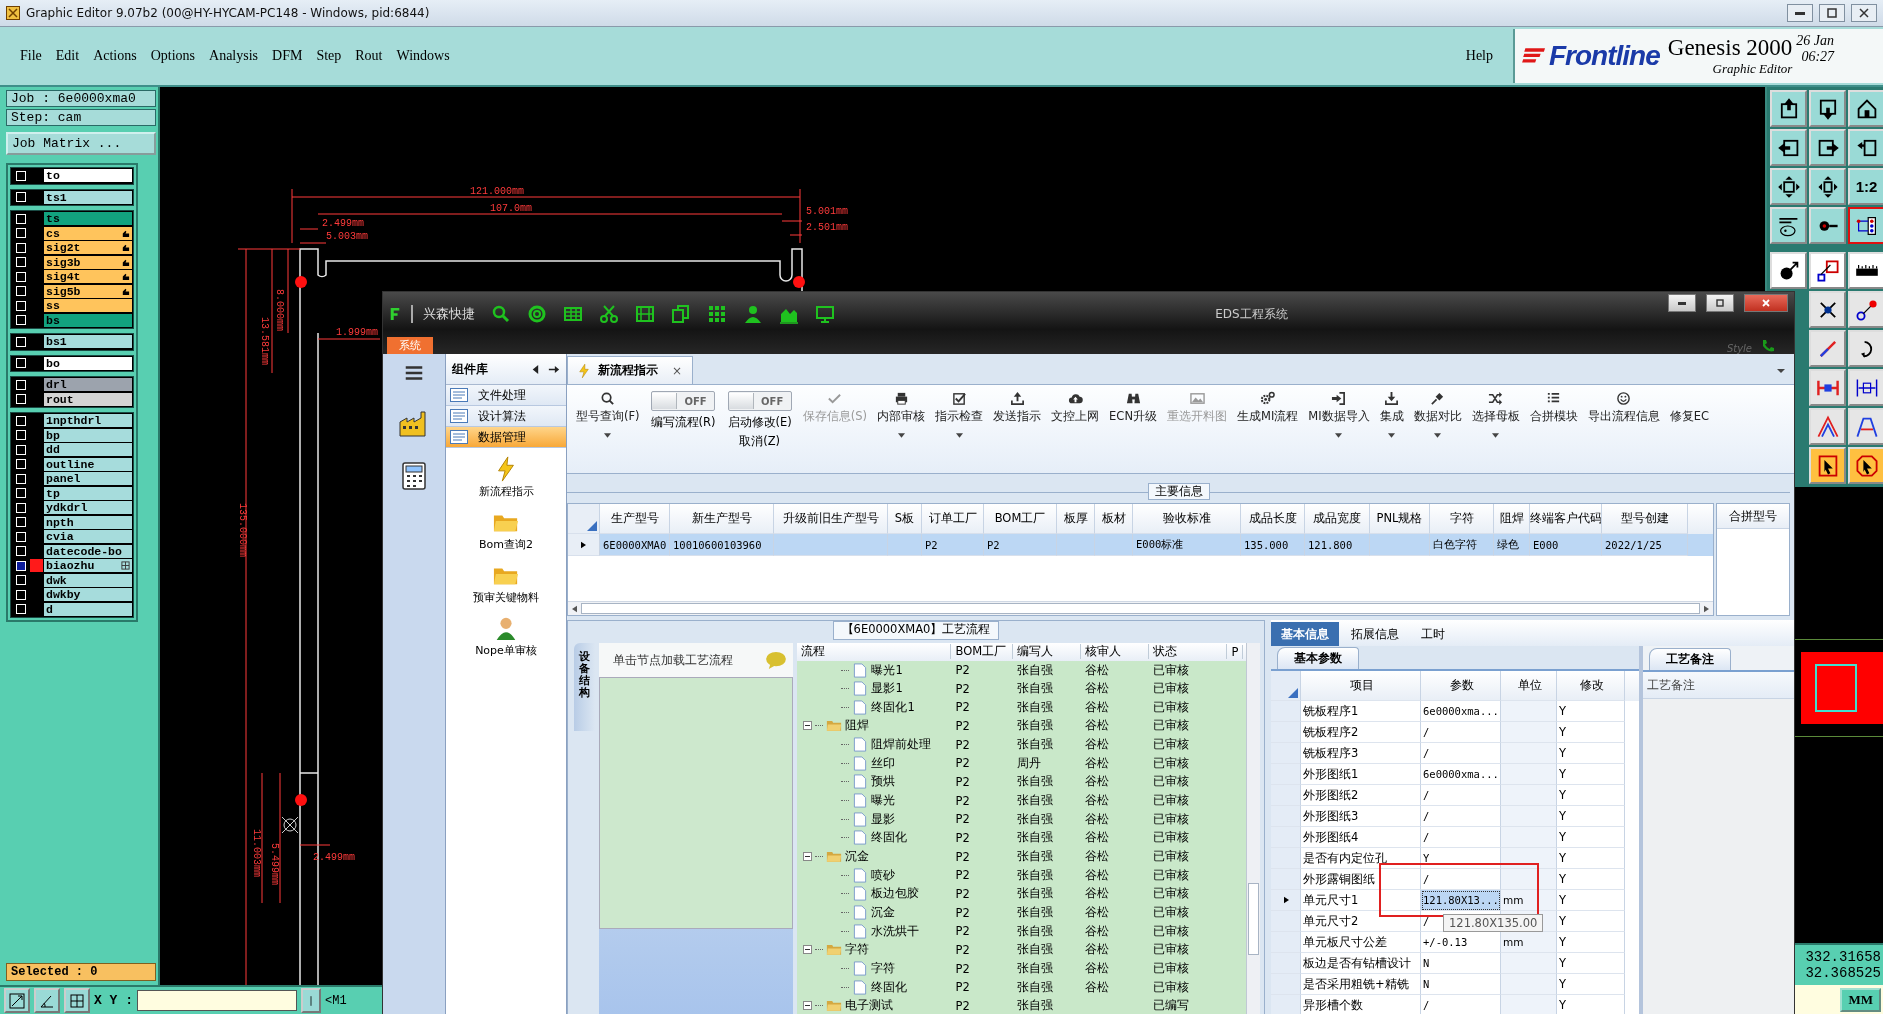 This screenshot has width=1883, height=1014. Describe the element at coordinates (1021, 950) in the screenshot. I see `tree-row: 字符 P2 张自强 谷松 已审核` at that location.